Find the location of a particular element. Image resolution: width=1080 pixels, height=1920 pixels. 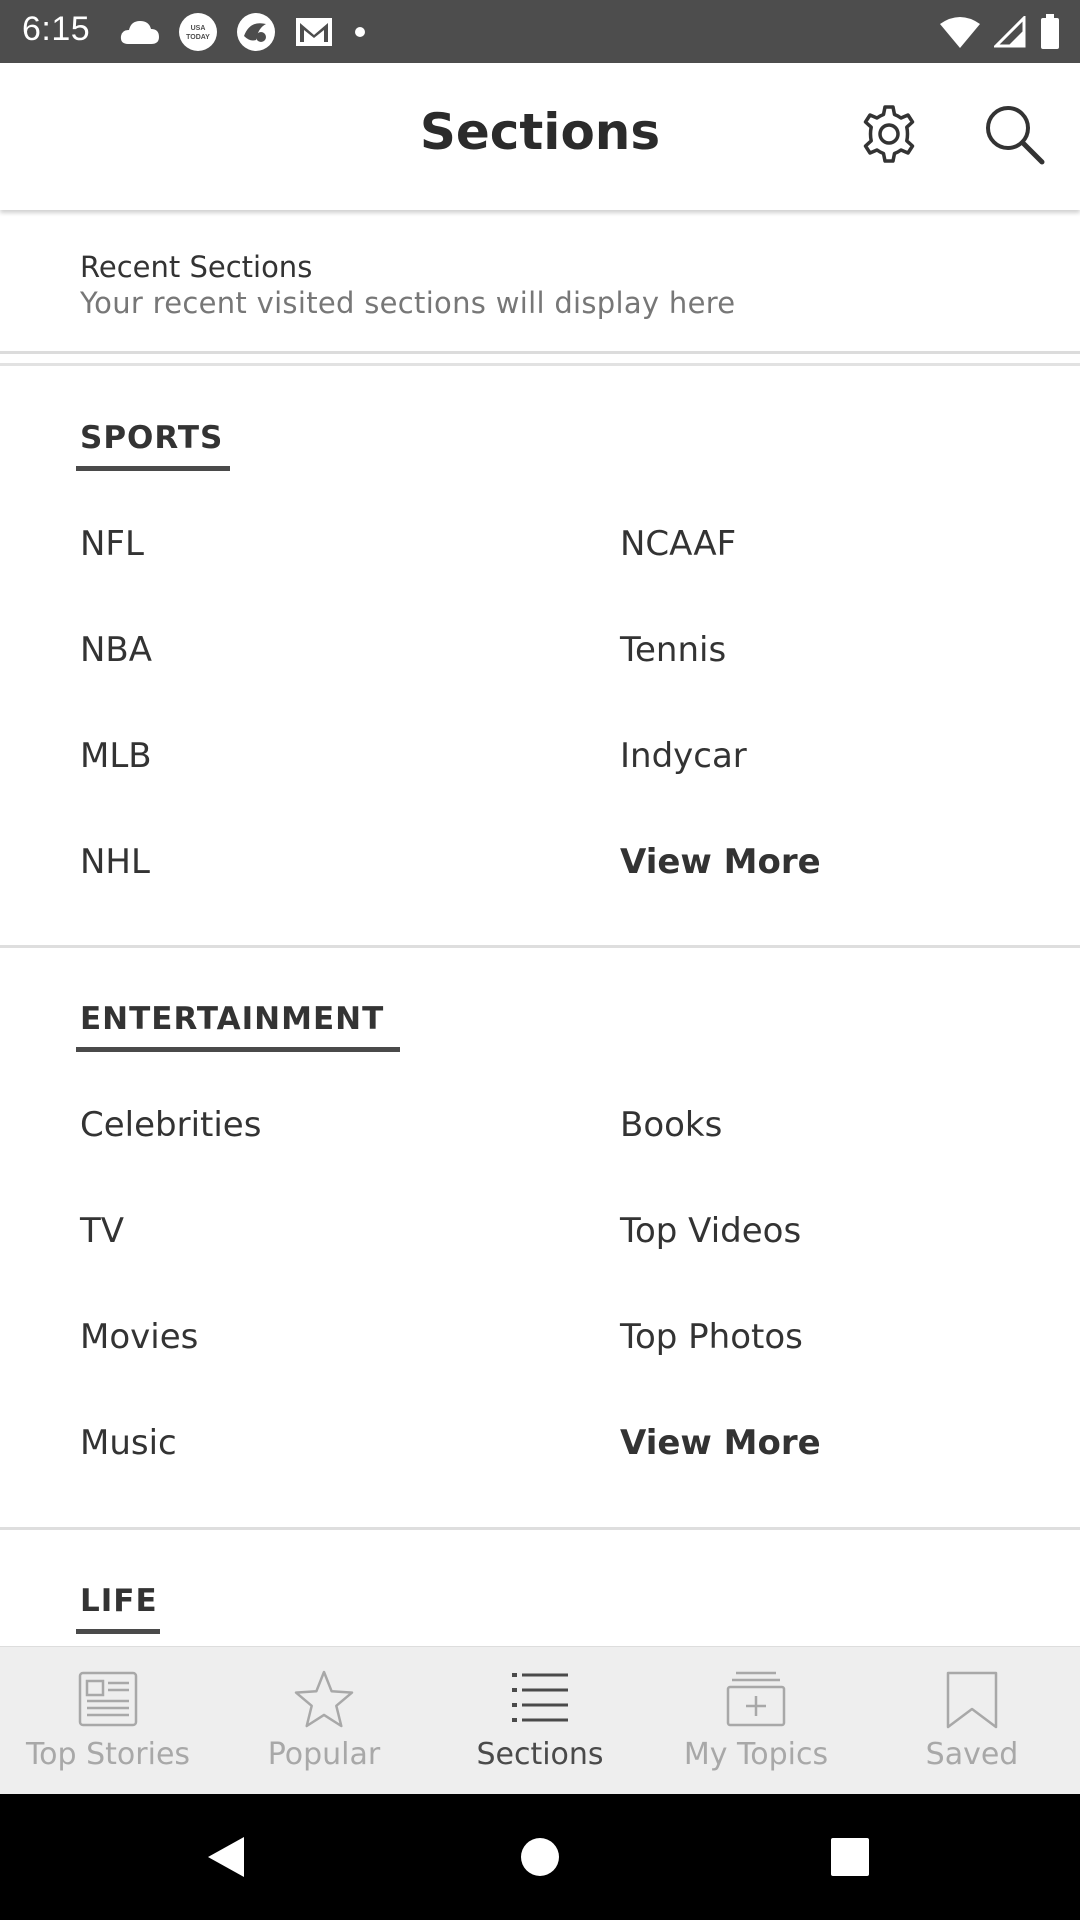

section-link-books: Books is located at coordinates (671, 1125).